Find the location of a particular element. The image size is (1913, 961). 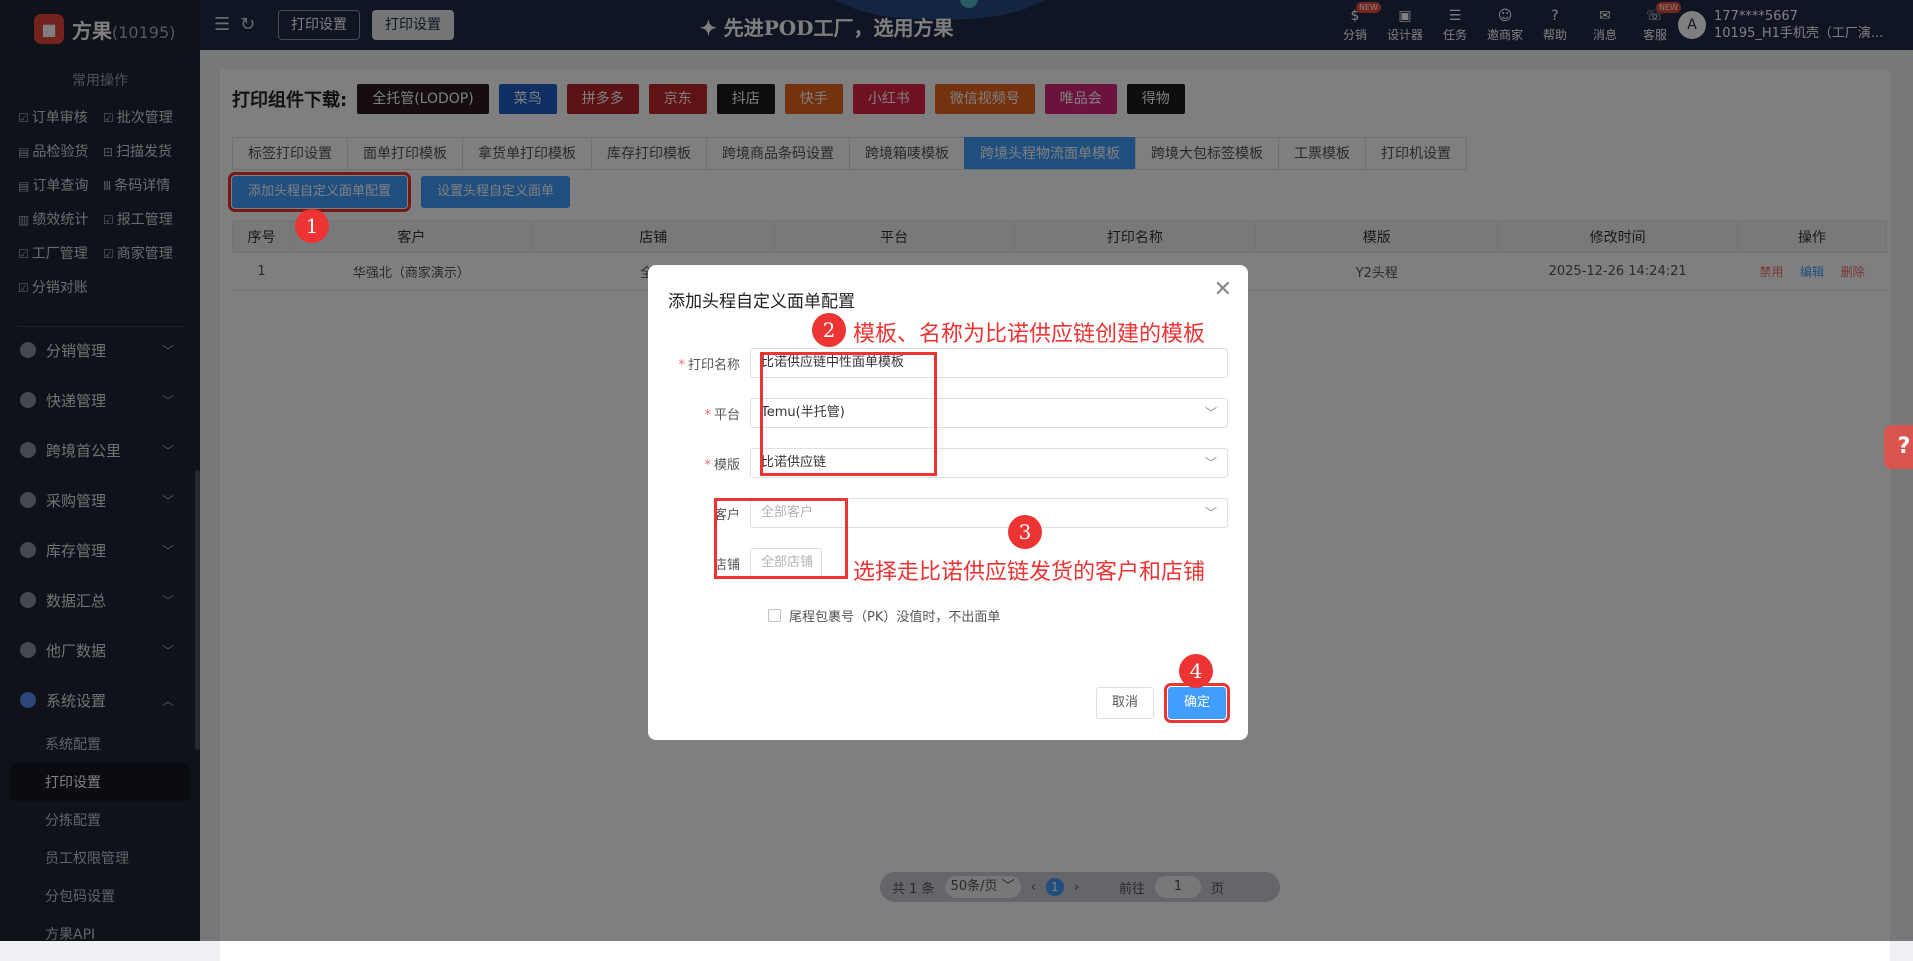

step-2-marker: 2 is located at coordinates (829, 330).